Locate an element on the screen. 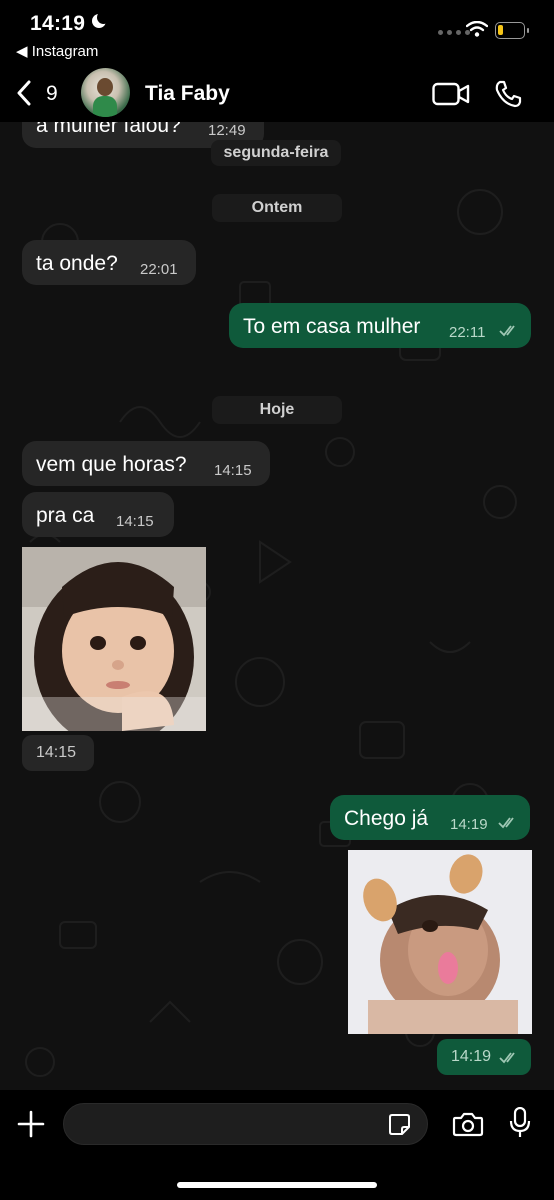 This screenshot has width=554, height=1200. video-call-icon is located at coordinates (451, 94).